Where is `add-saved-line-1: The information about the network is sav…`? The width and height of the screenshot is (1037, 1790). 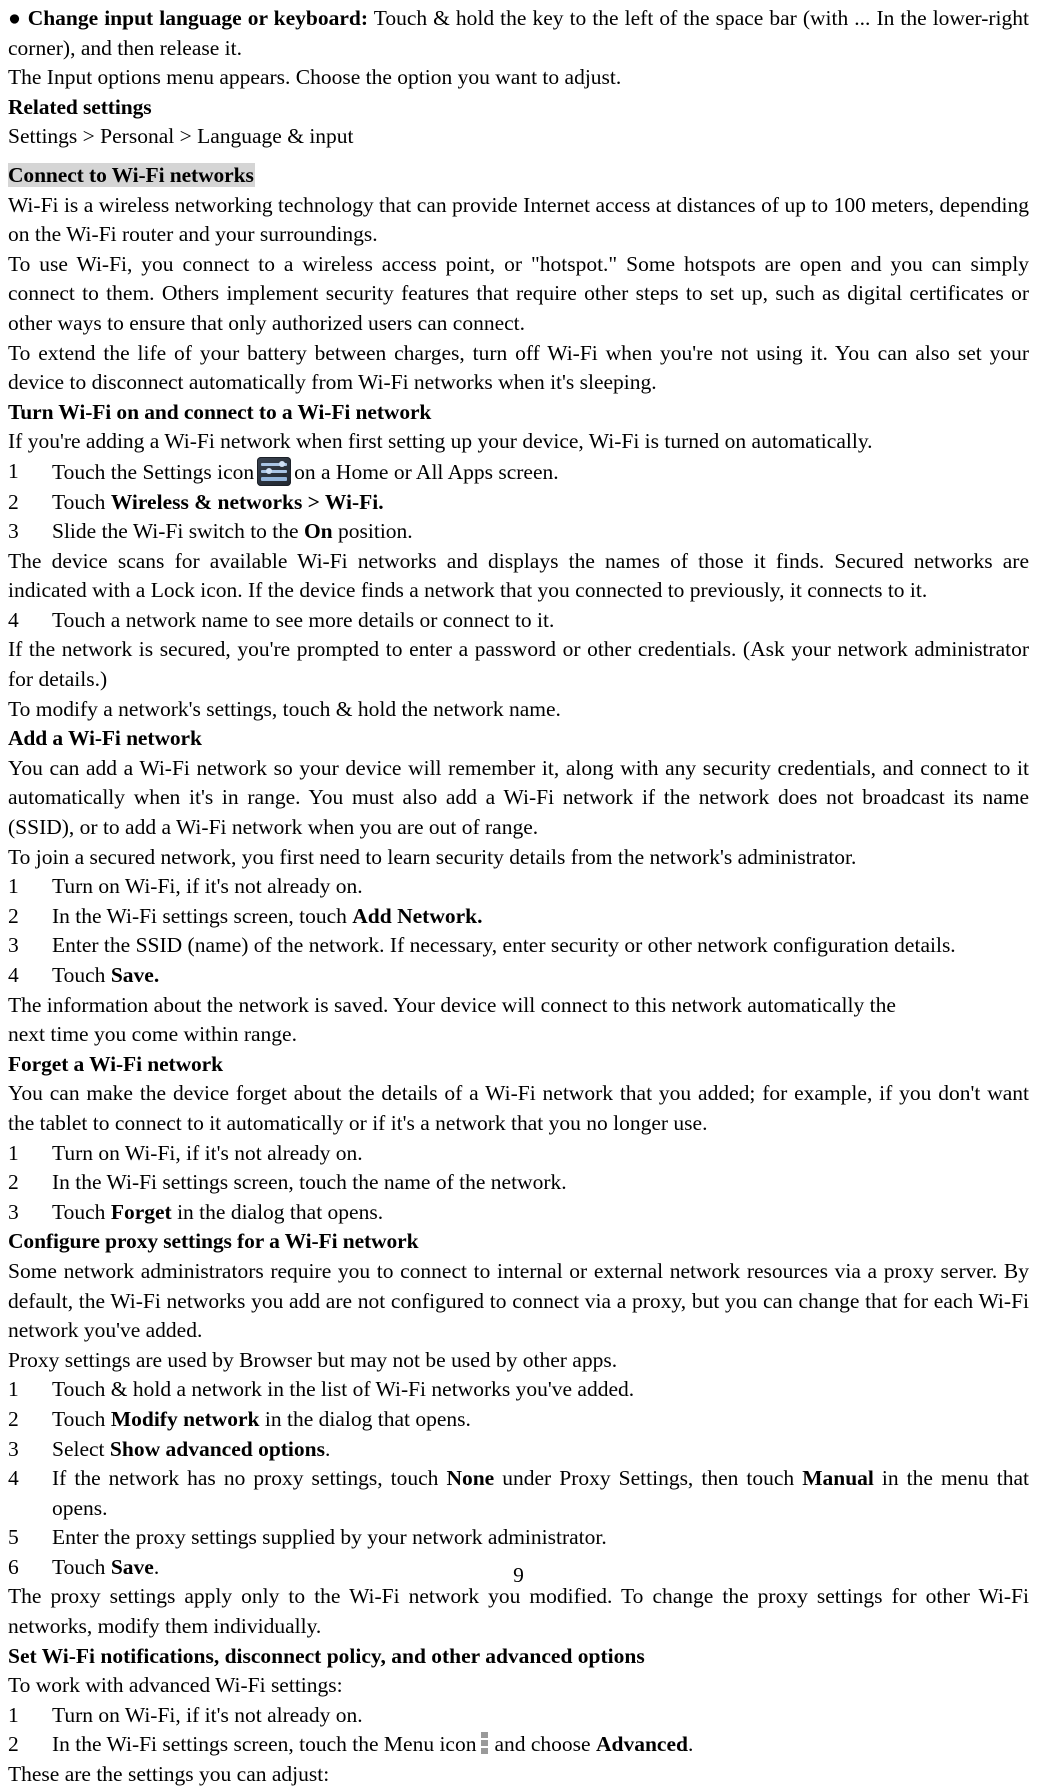
add-saved-line-1: The information about the network is sav… is located at coordinates (452, 1004).